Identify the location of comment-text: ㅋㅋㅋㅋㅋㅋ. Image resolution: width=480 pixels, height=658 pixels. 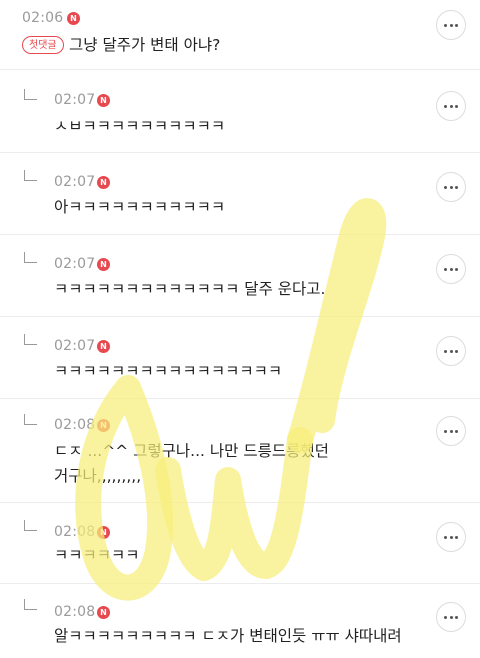
(97, 555).